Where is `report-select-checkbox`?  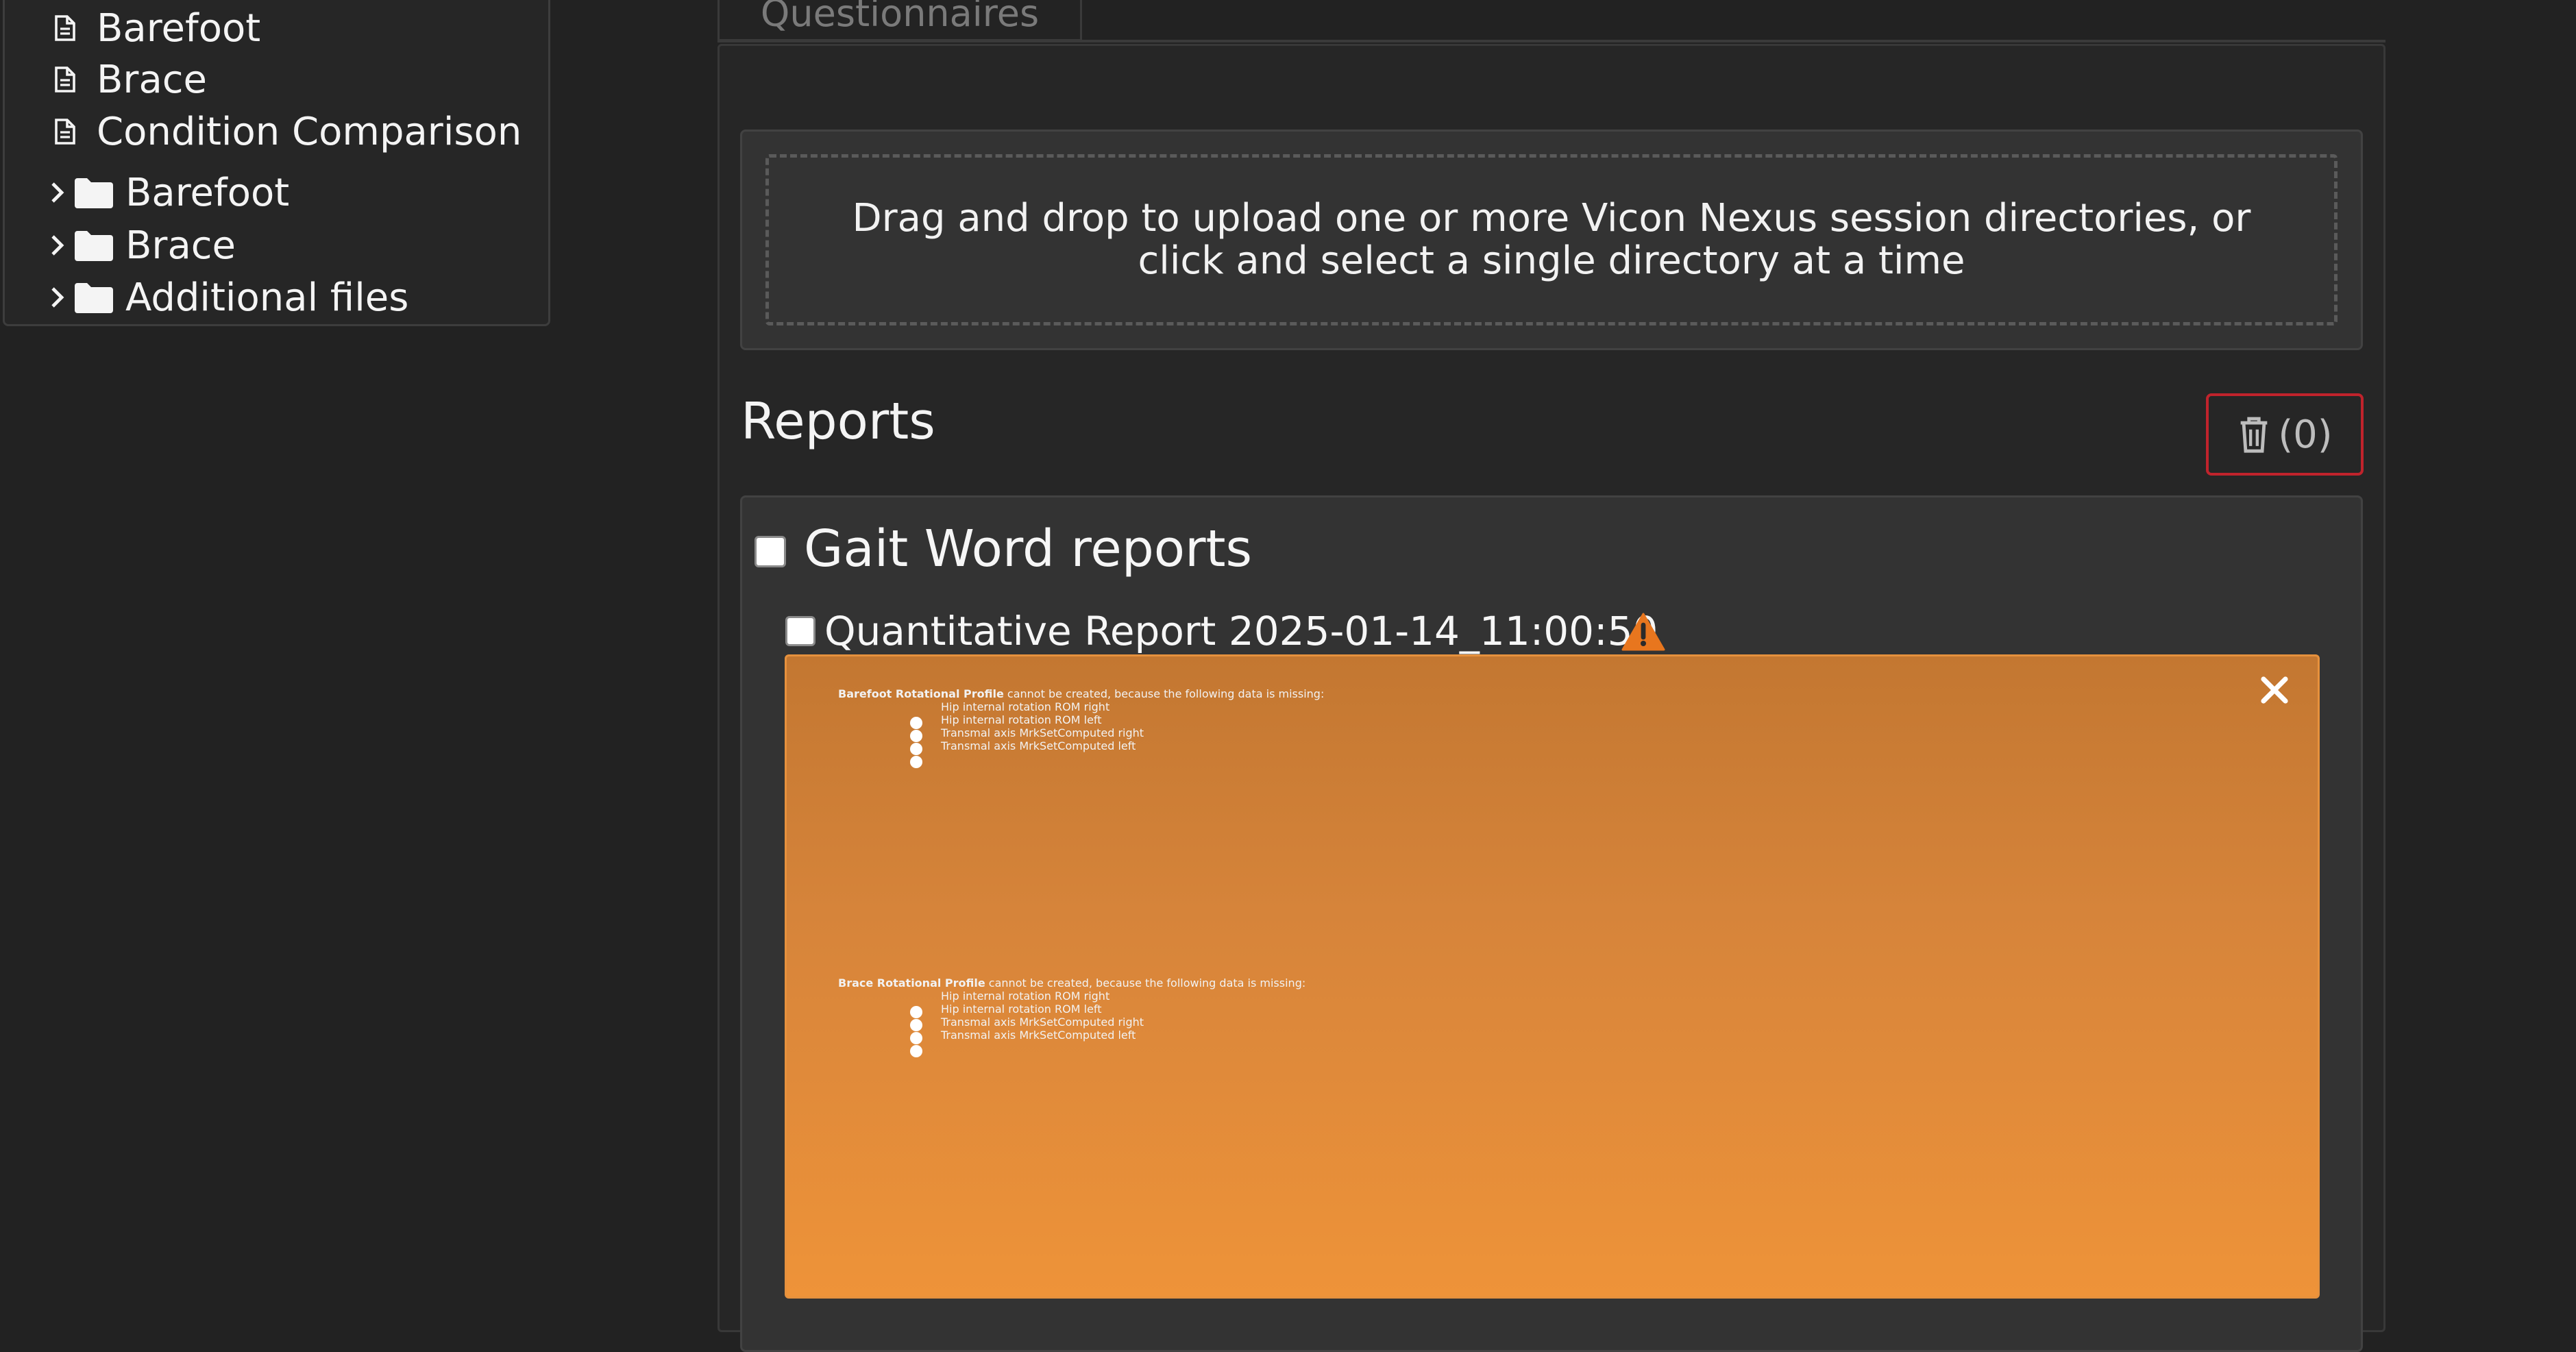 report-select-checkbox is located at coordinates (800, 631).